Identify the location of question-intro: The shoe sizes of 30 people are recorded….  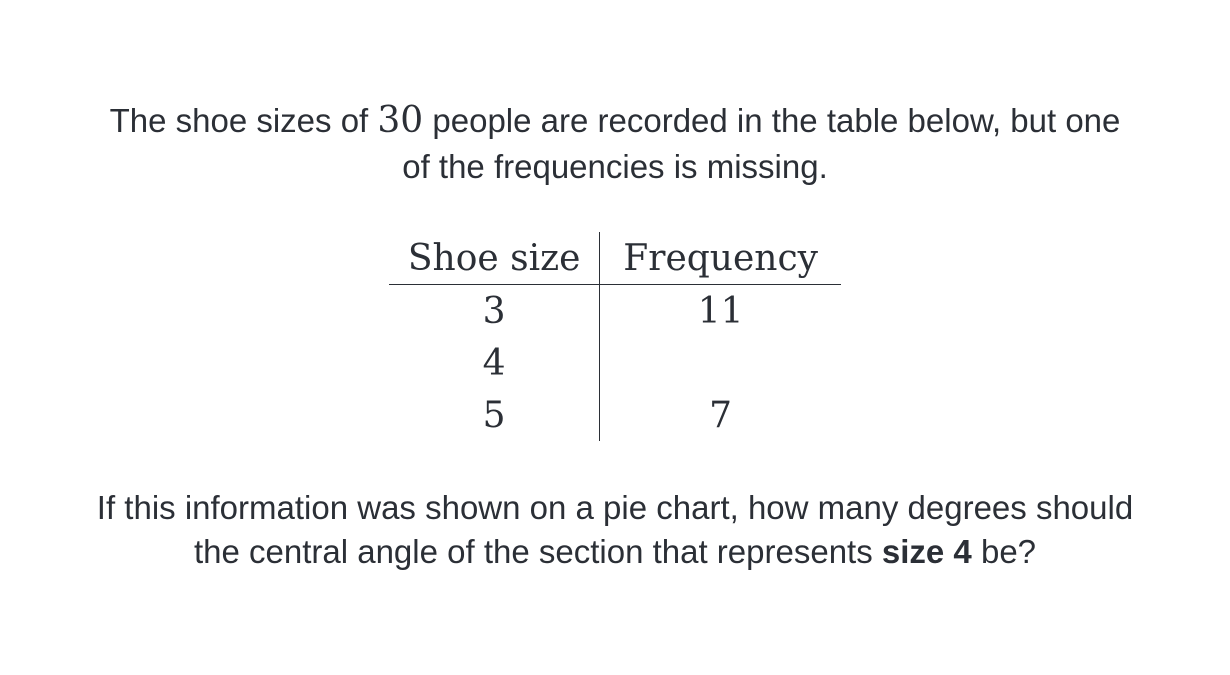
(615, 144).